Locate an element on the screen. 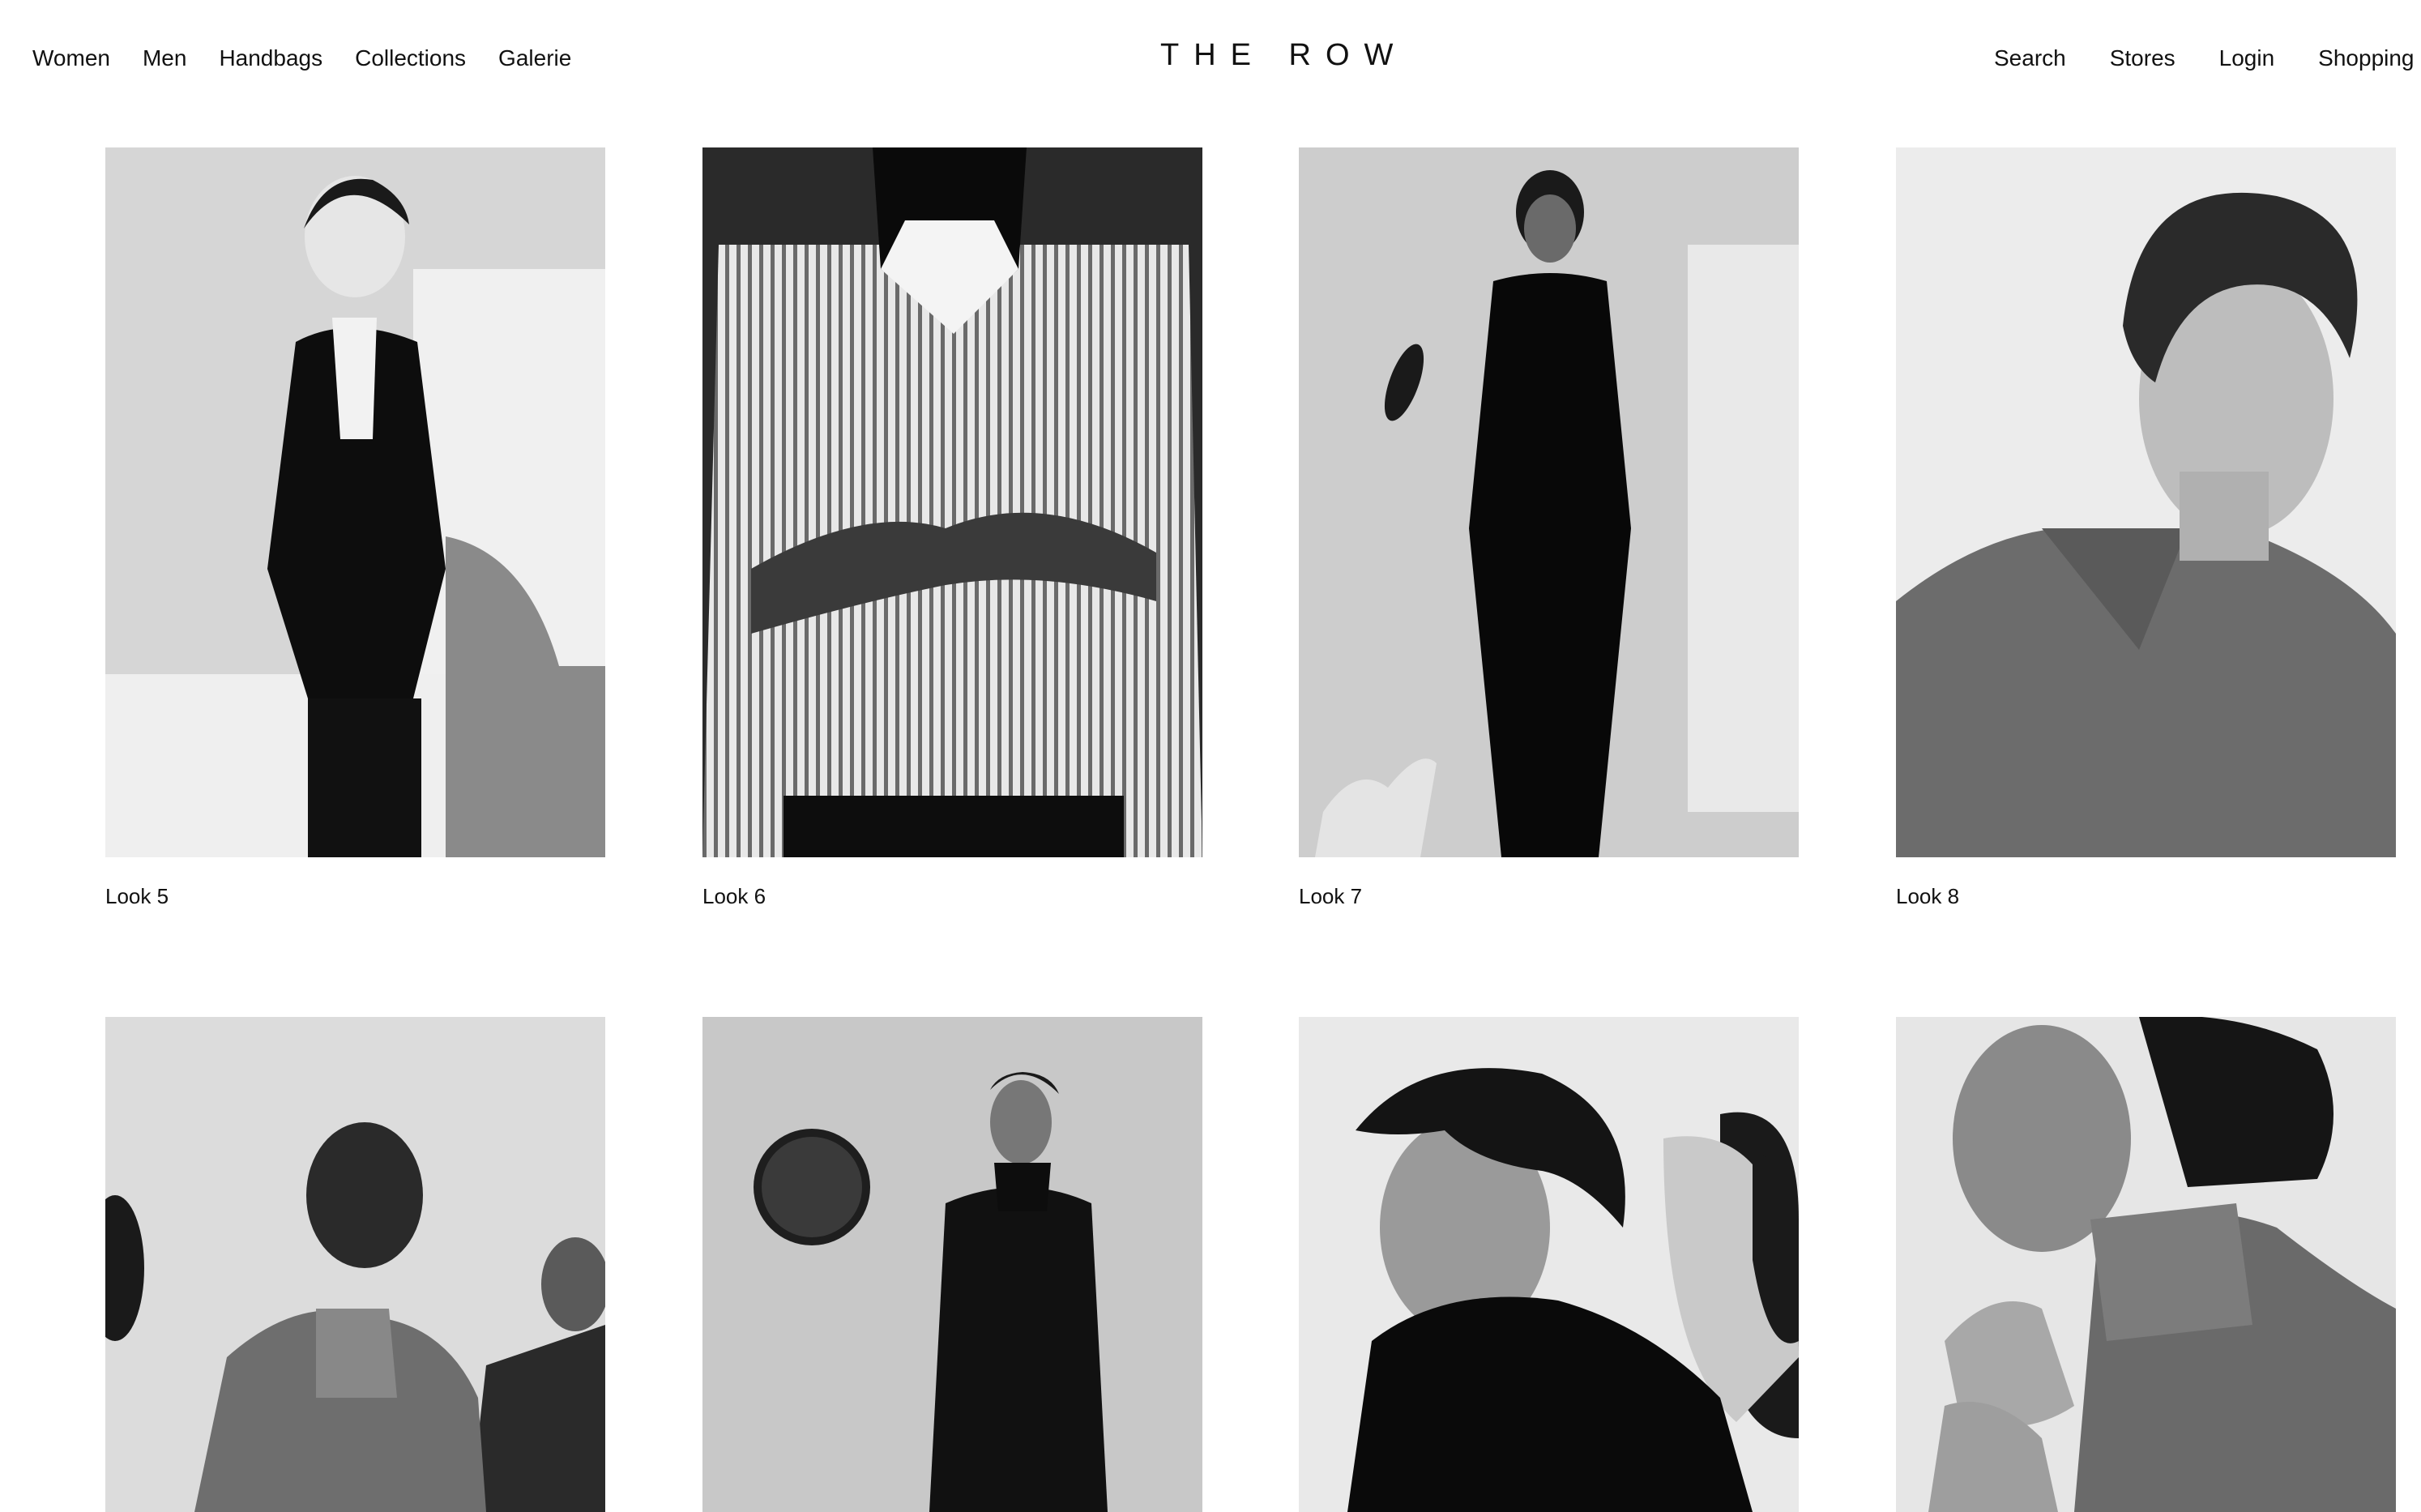 This screenshot has height=1512, width=2421. nav-collections: Collections is located at coordinates (410, 58).